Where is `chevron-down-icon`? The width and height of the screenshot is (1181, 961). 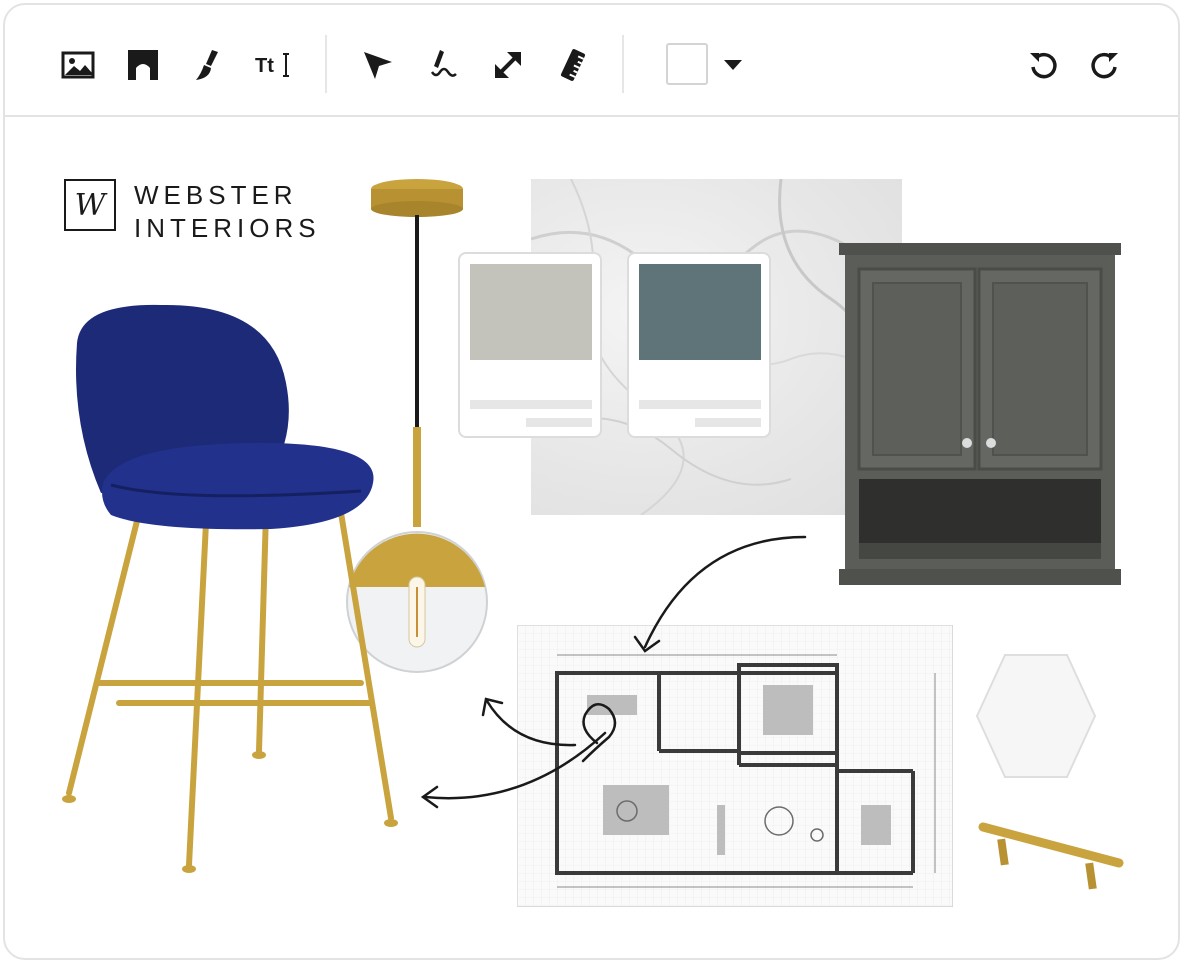
chevron-down-icon is located at coordinates (733, 65).